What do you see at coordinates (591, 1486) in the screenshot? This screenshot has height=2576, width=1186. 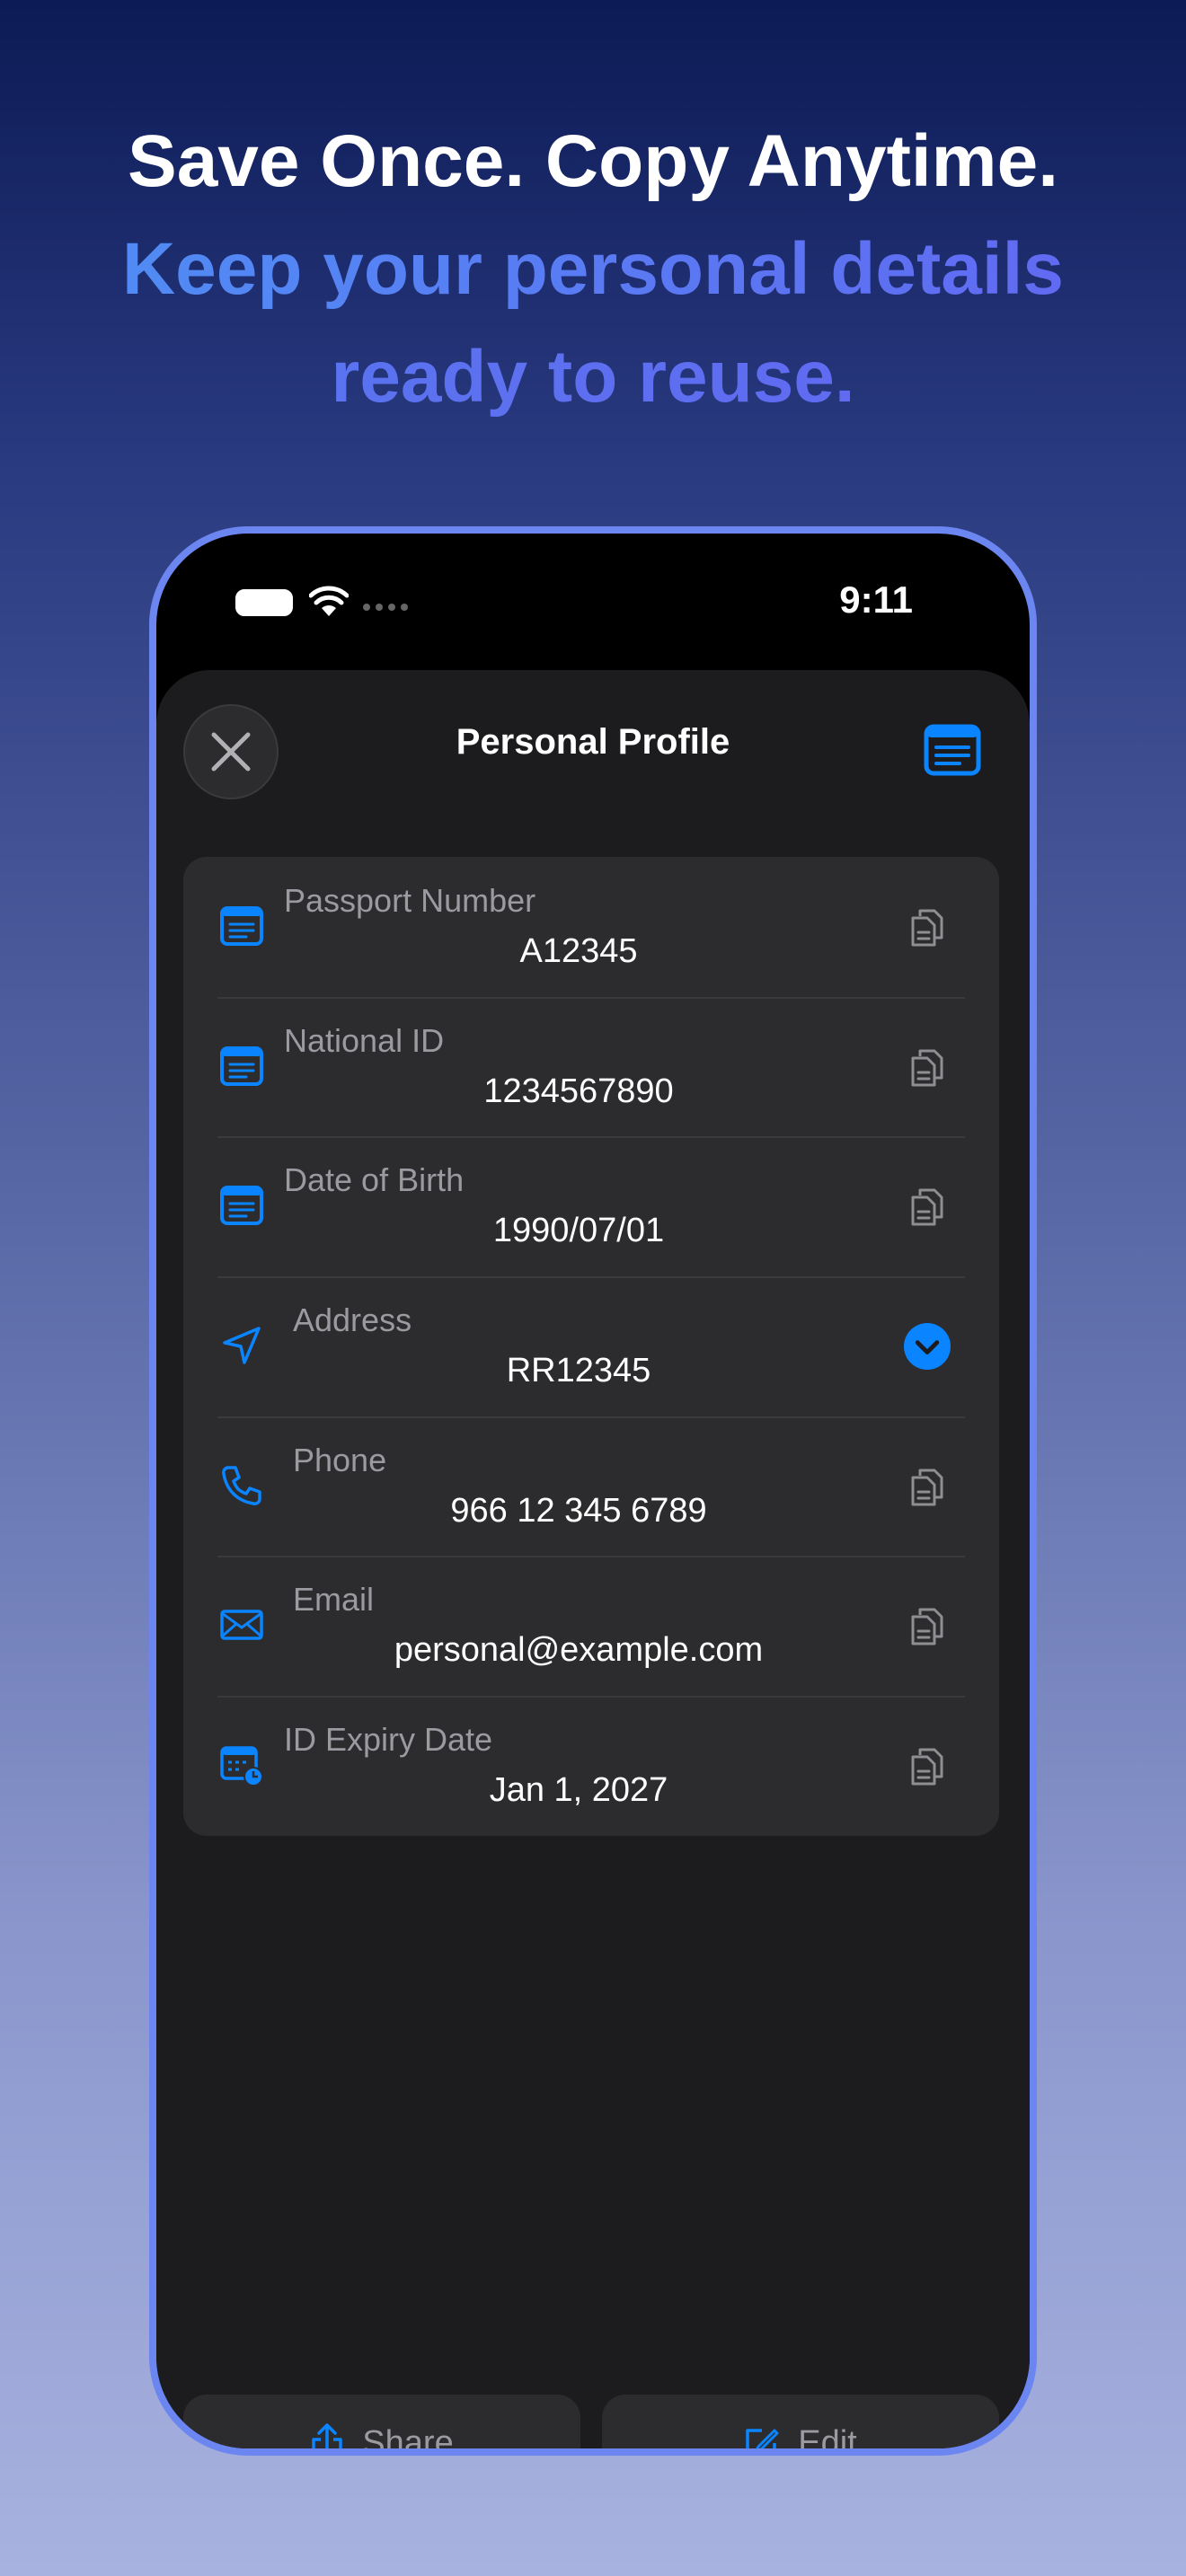 I see `field-row-phone: Phone 966 12 345 6789` at bounding box center [591, 1486].